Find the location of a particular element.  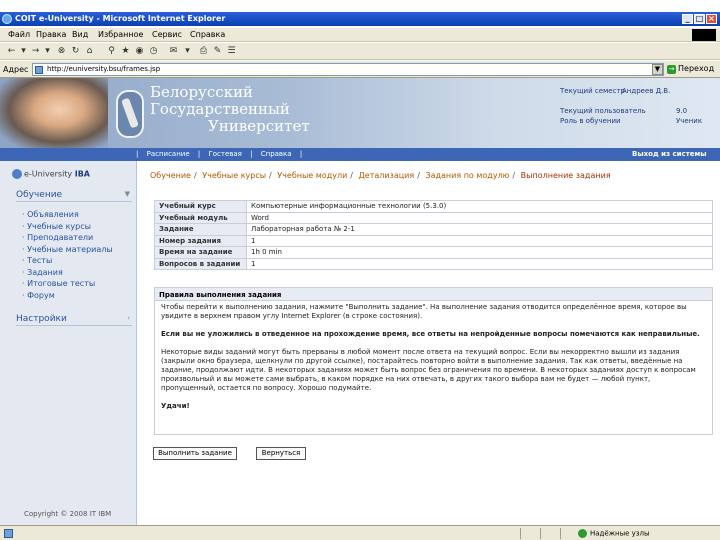

sidebar-item-teachers: · Преподаватели is located at coordinates (67, 238).